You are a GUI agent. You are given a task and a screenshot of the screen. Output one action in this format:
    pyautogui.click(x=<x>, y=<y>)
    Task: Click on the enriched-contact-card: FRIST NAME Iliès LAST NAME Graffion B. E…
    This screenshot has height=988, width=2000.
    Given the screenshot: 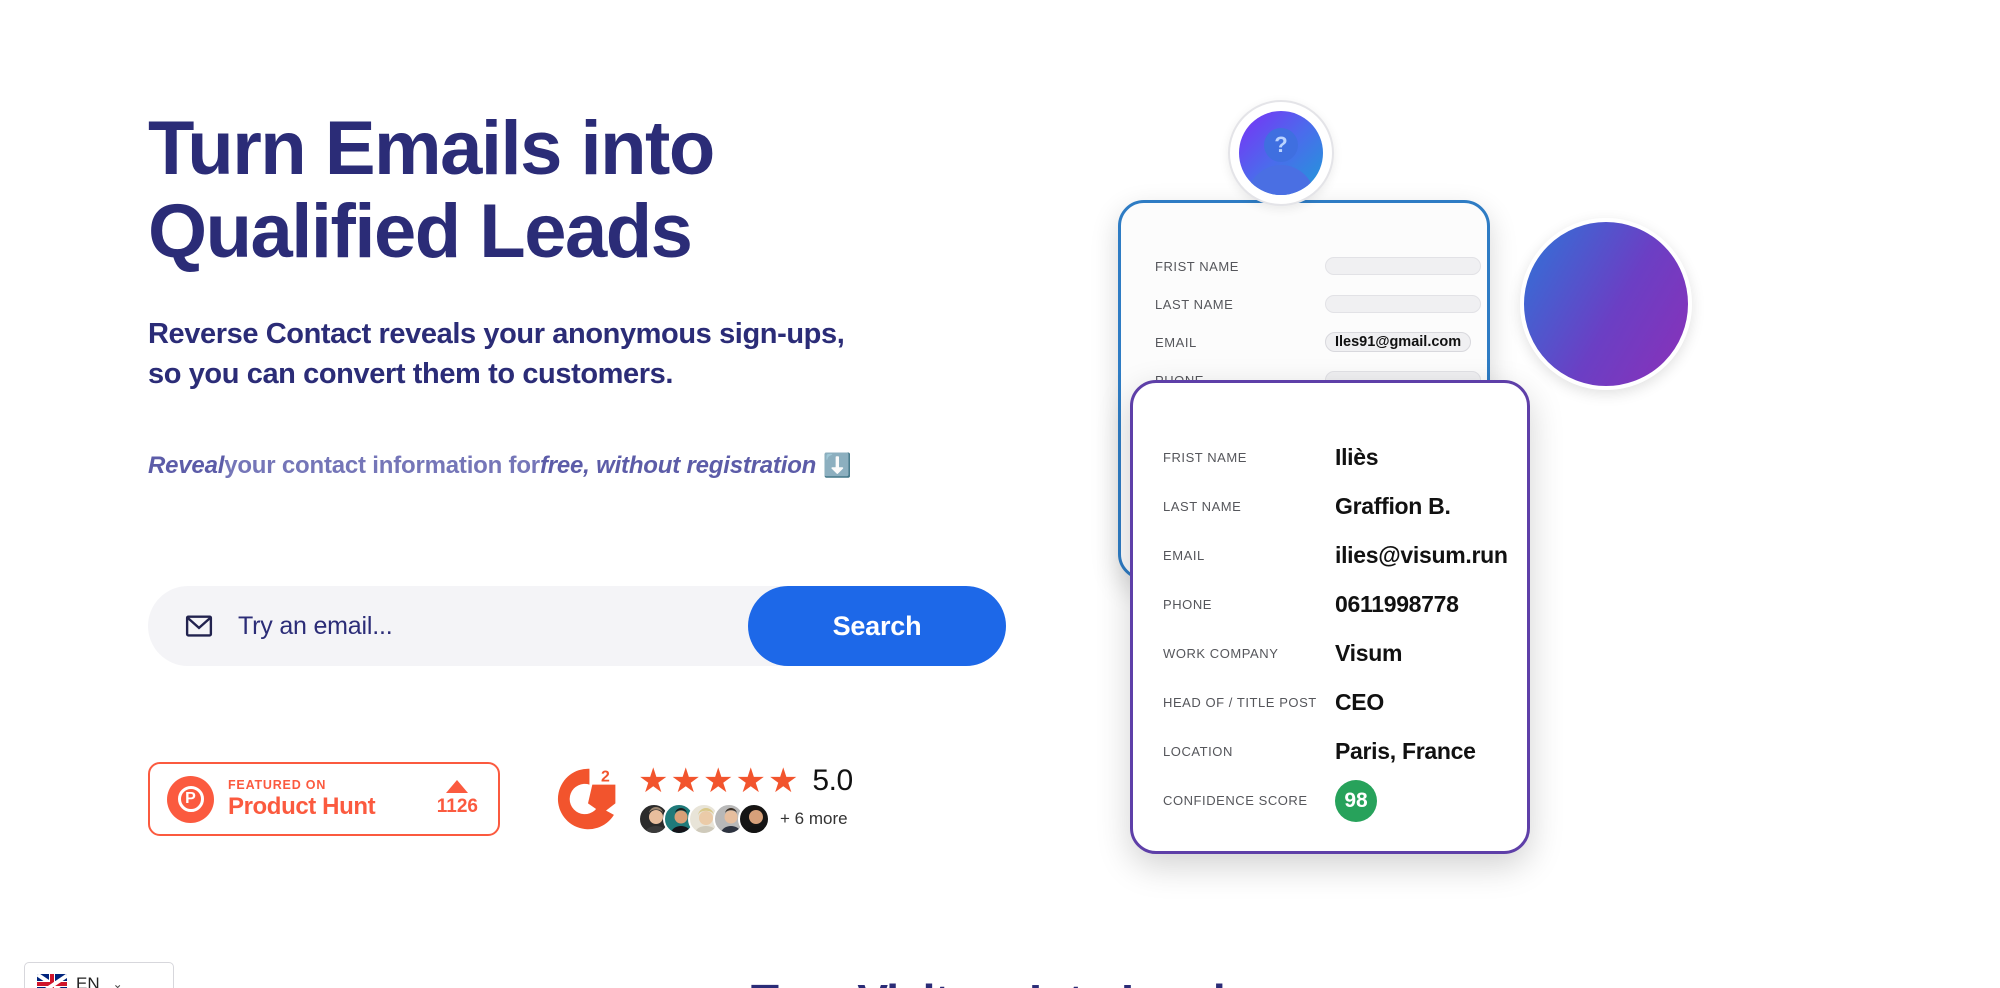 What is the action you would take?
    pyautogui.click(x=1330, y=617)
    